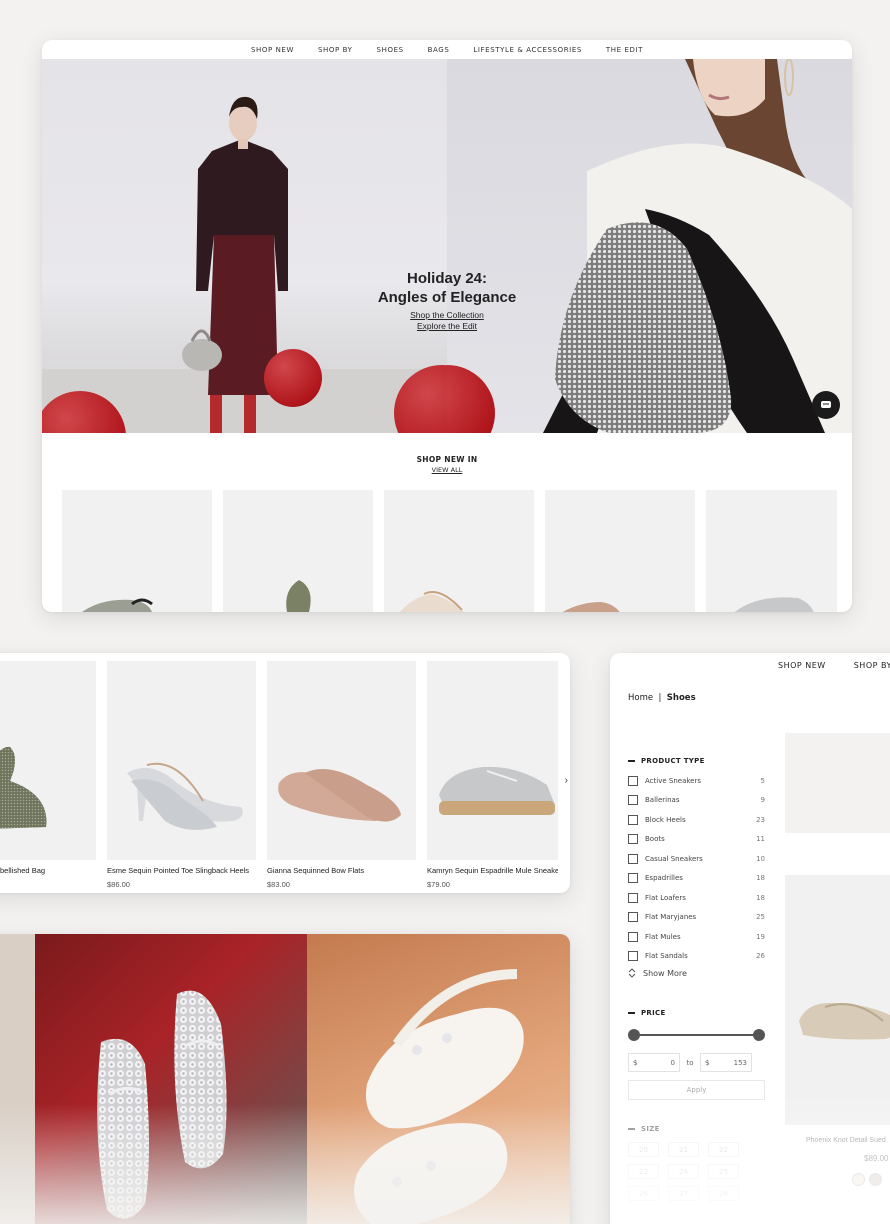  What do you see at coordinates (696, 879) in the screenshot?
I see `filter-option: Espadrilles 18` at bounding box center [696, 879].